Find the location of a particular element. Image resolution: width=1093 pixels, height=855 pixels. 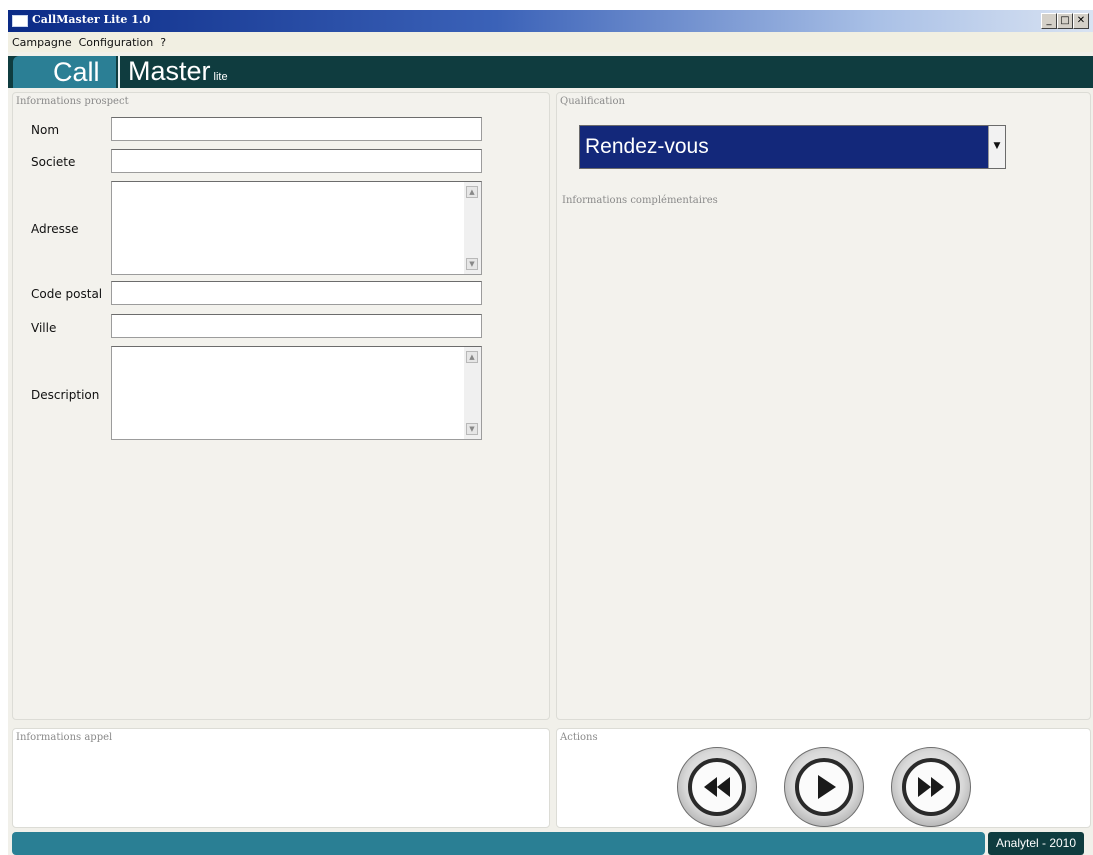

logo-master-text: Master is located at coordinates (169, 71).